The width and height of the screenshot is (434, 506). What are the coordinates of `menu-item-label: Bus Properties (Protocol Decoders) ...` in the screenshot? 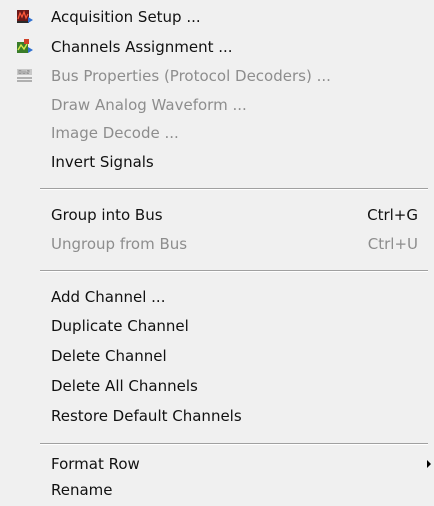 It's located at (191, 76).